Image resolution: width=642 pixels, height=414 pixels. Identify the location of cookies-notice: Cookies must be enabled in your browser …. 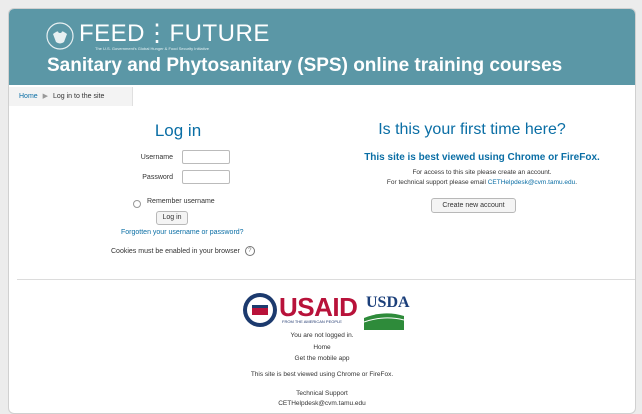
(183, 251).